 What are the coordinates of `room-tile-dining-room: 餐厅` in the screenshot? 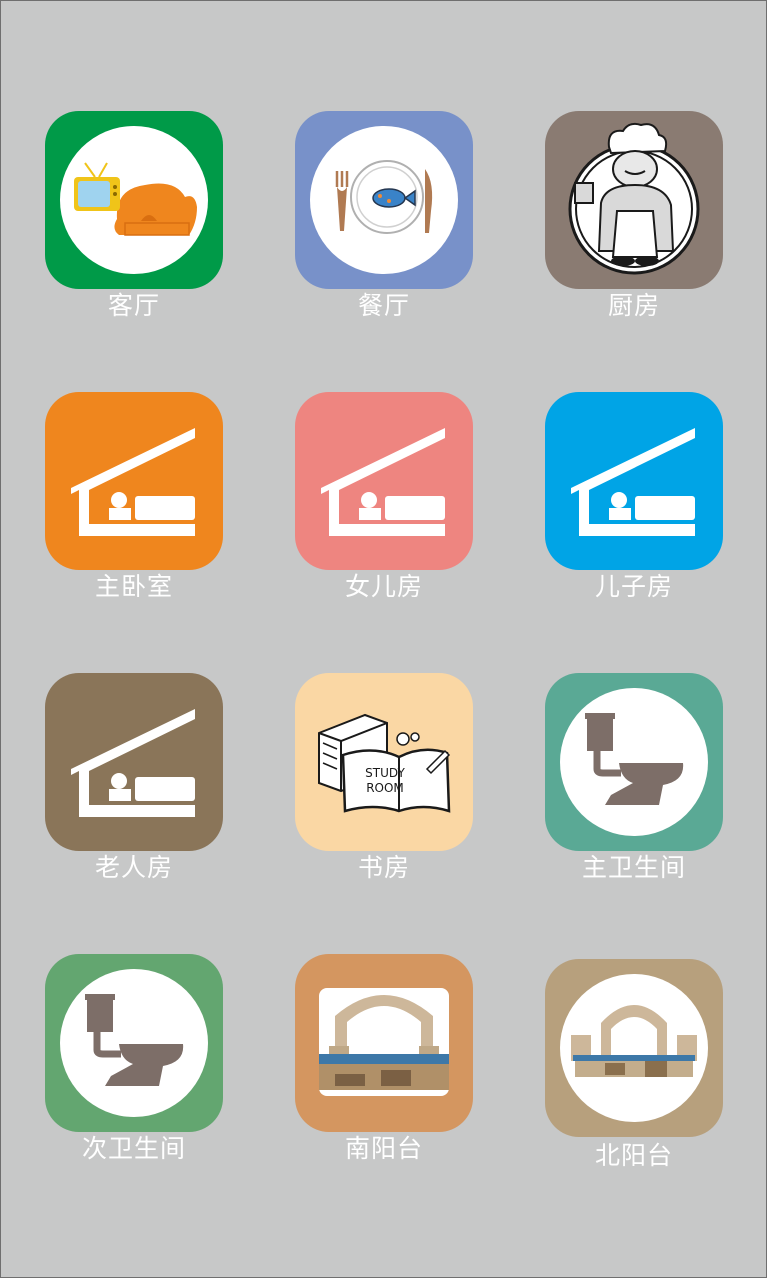 It's located at (384, 221).